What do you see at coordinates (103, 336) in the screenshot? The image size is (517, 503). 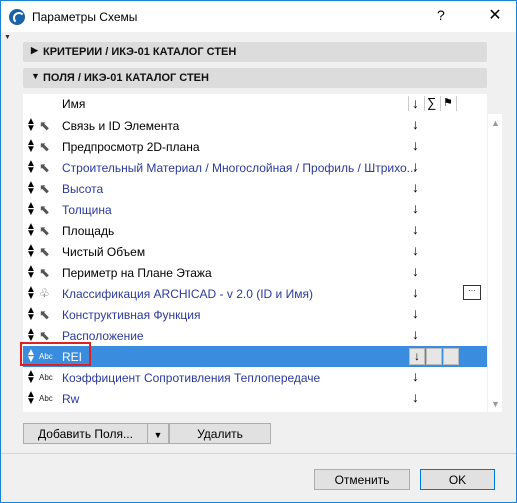 I see `field-name: Расположение` at bounding box center [103, 336].